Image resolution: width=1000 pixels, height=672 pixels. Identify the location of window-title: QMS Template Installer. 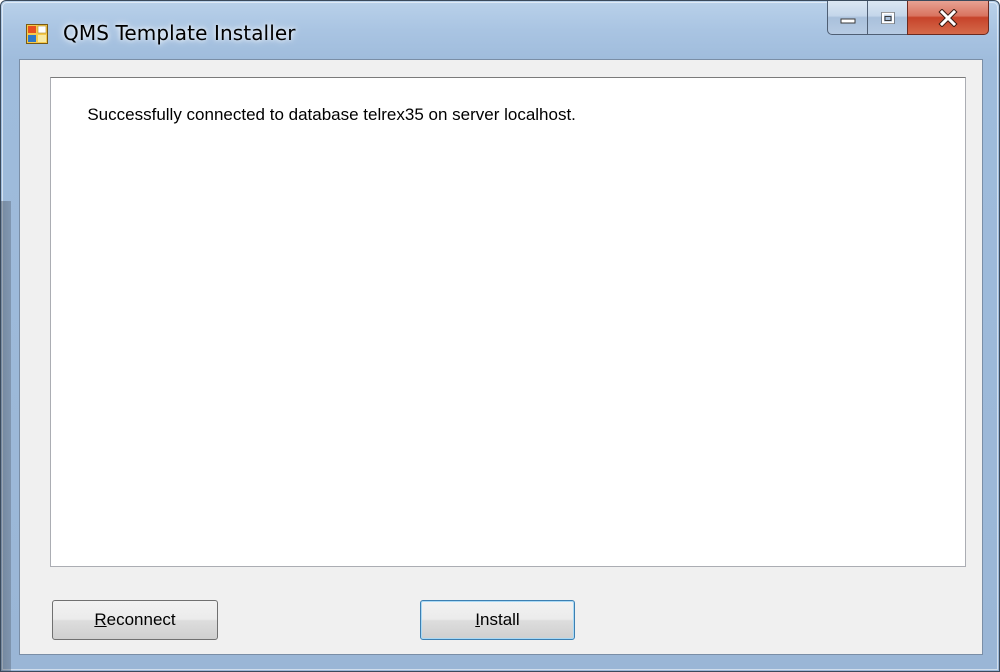
(179, 33).